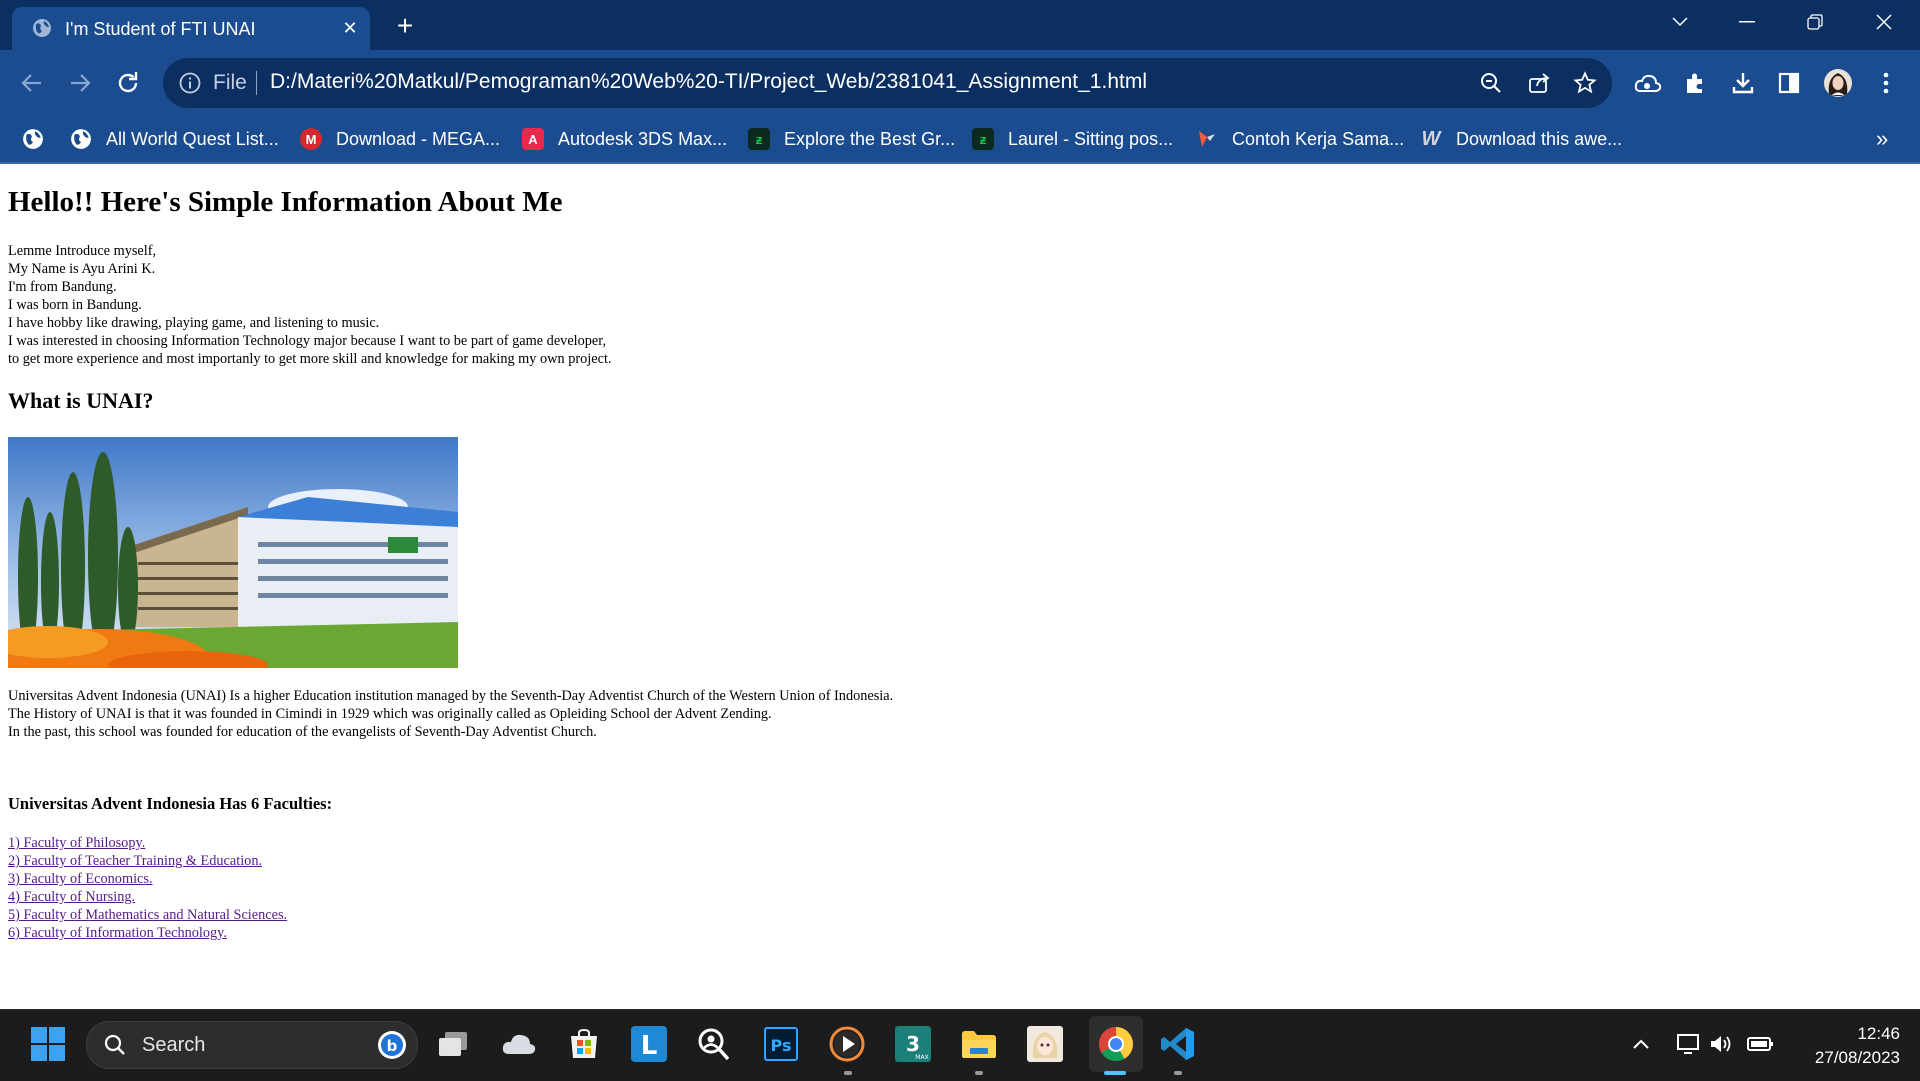 The image size is (1920, 1081). What do you see at coordinates (714, 1044) in the screenshot?
I see `app-search-person-icon` at bounding box center [714, 1044].